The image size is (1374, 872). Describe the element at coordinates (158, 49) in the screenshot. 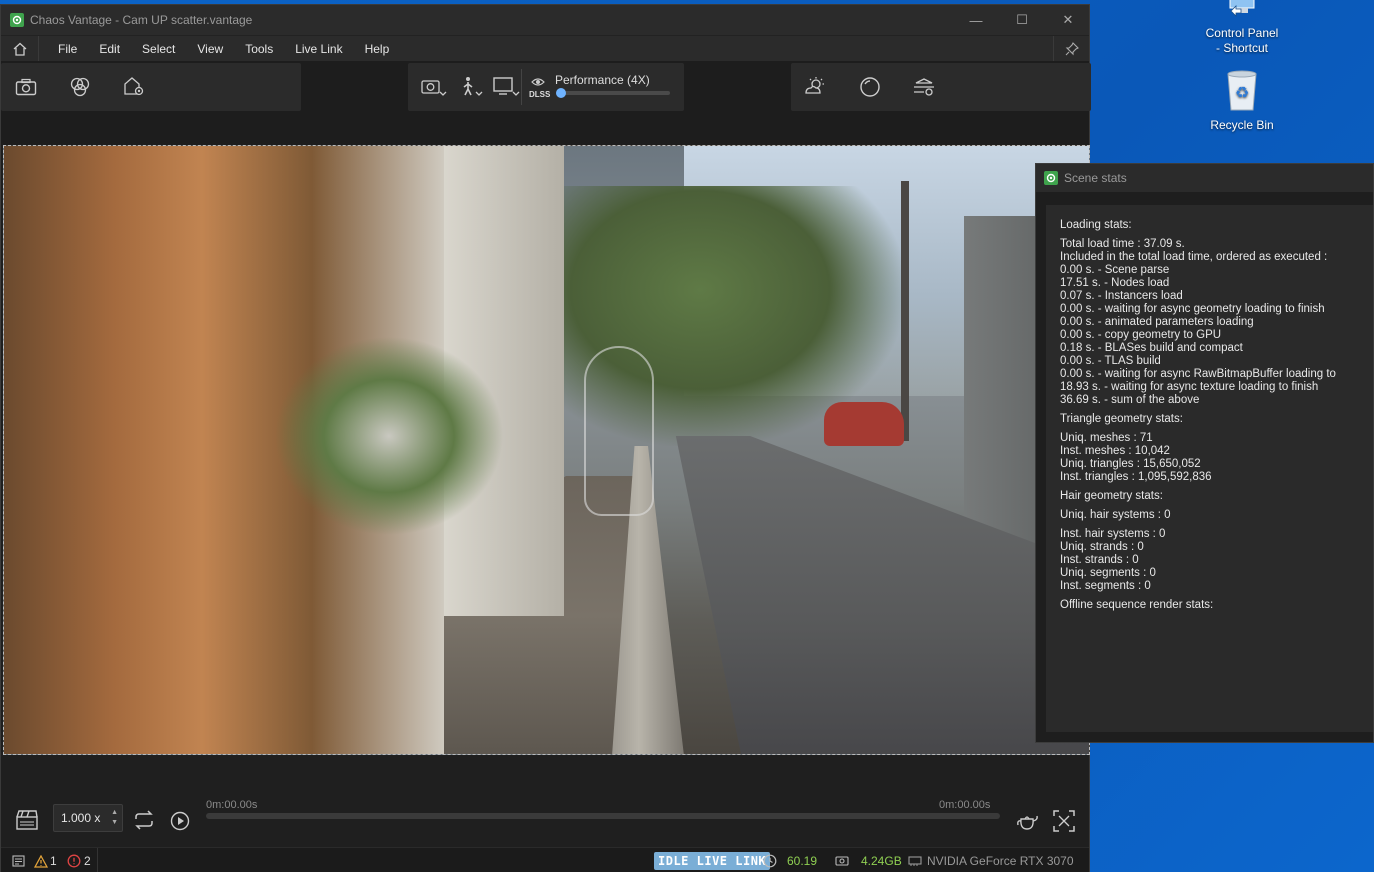

I see `menu-select: Select` at that location.